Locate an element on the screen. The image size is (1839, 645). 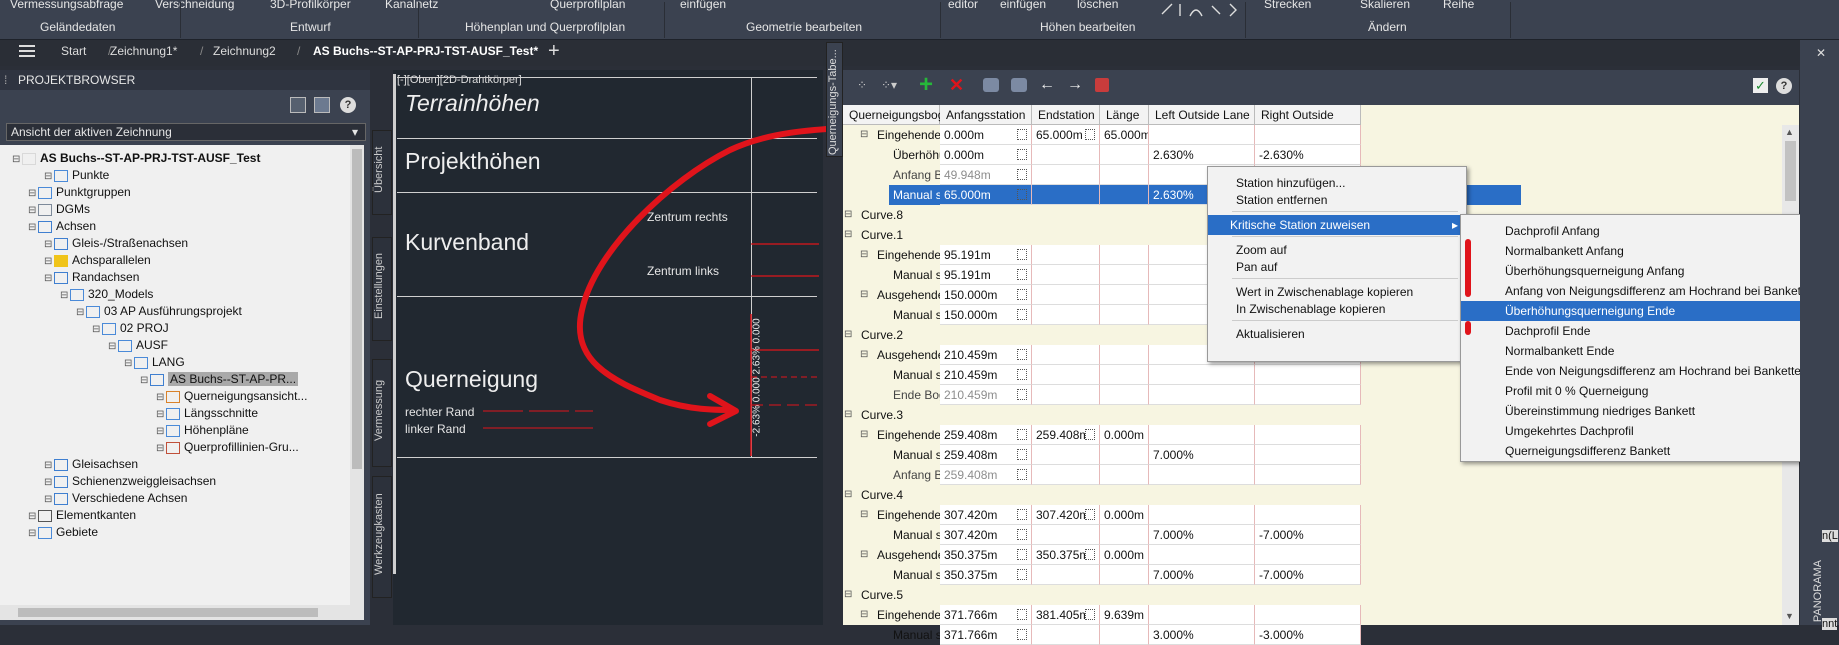
cell-start: 210.459m is located at coordinates (986, 355).